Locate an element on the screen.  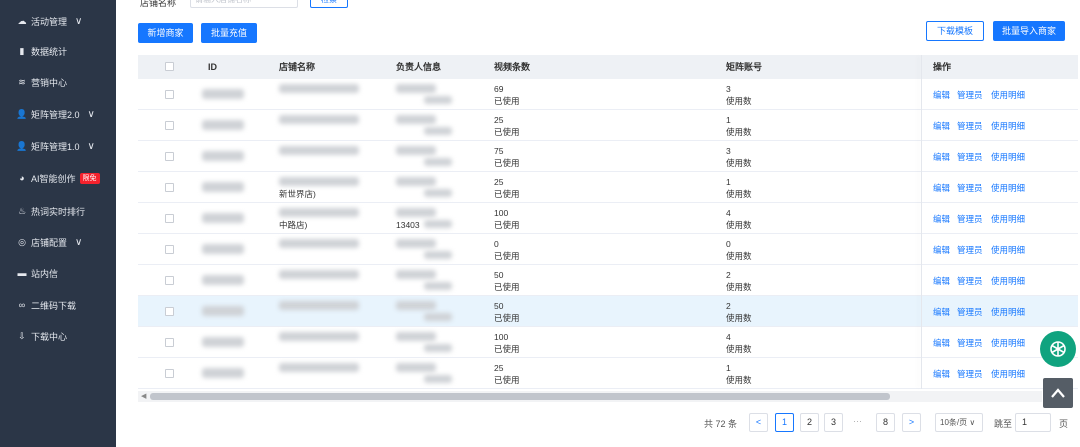
pagination-page-2: 2 is located at coordinates (809, 422).